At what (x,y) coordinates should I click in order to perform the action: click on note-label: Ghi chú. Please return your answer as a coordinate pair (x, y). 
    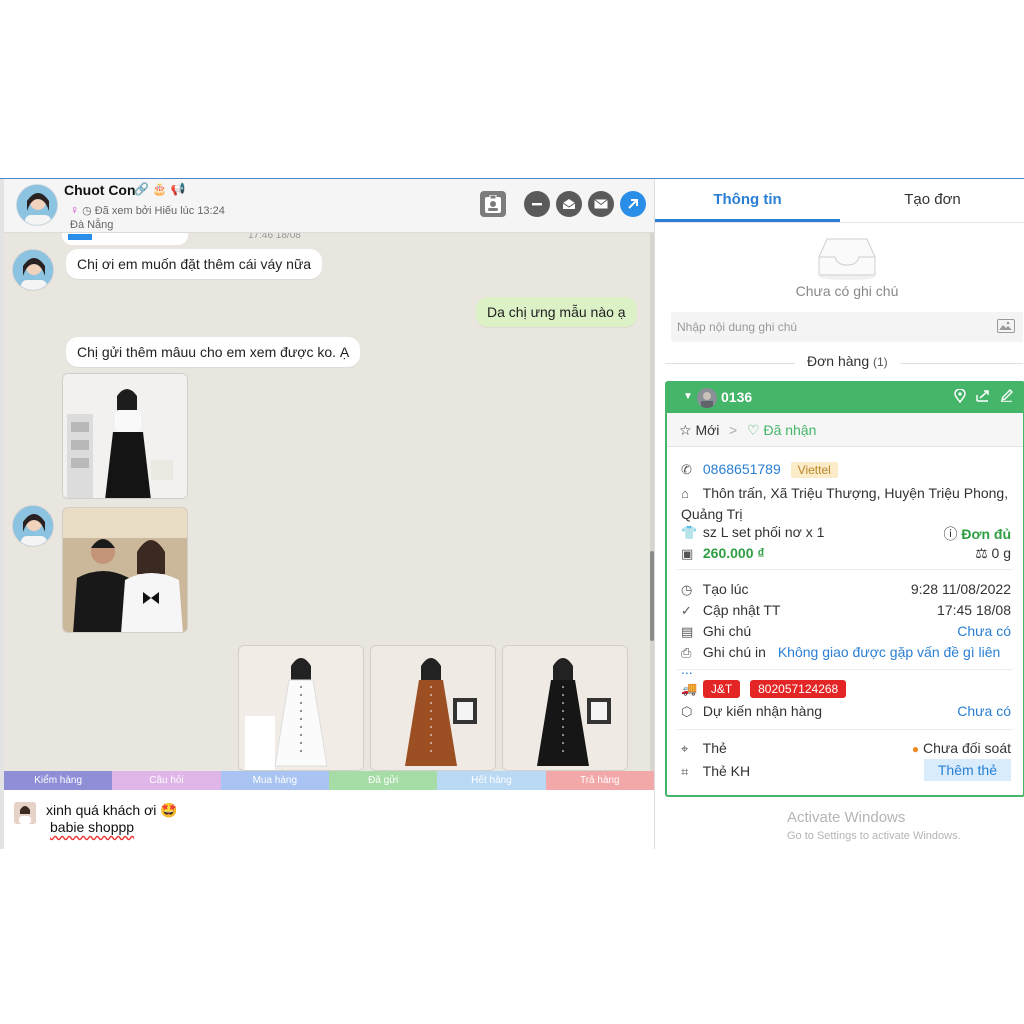
    Looking at the image, I should click on (727, 631).